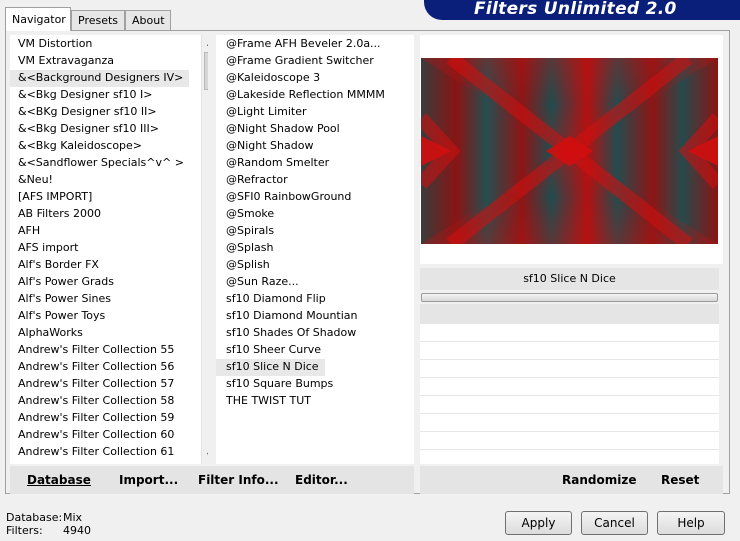  I want to click on filter-item: @Splash, so click(315, 248).